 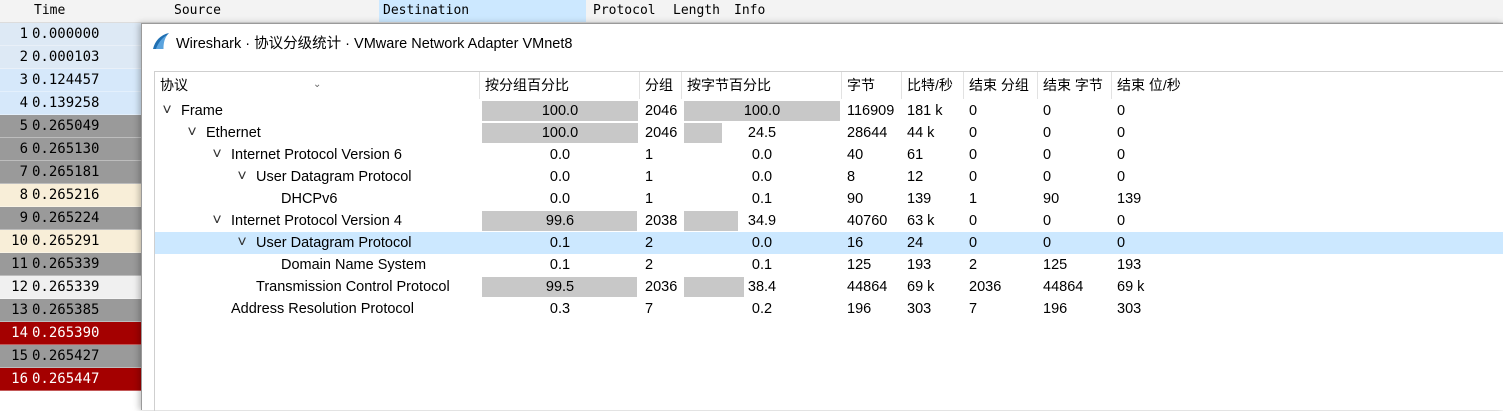 I want to click on column-header-bits-per-second: 比特/秒, so click(x=933, y=85).